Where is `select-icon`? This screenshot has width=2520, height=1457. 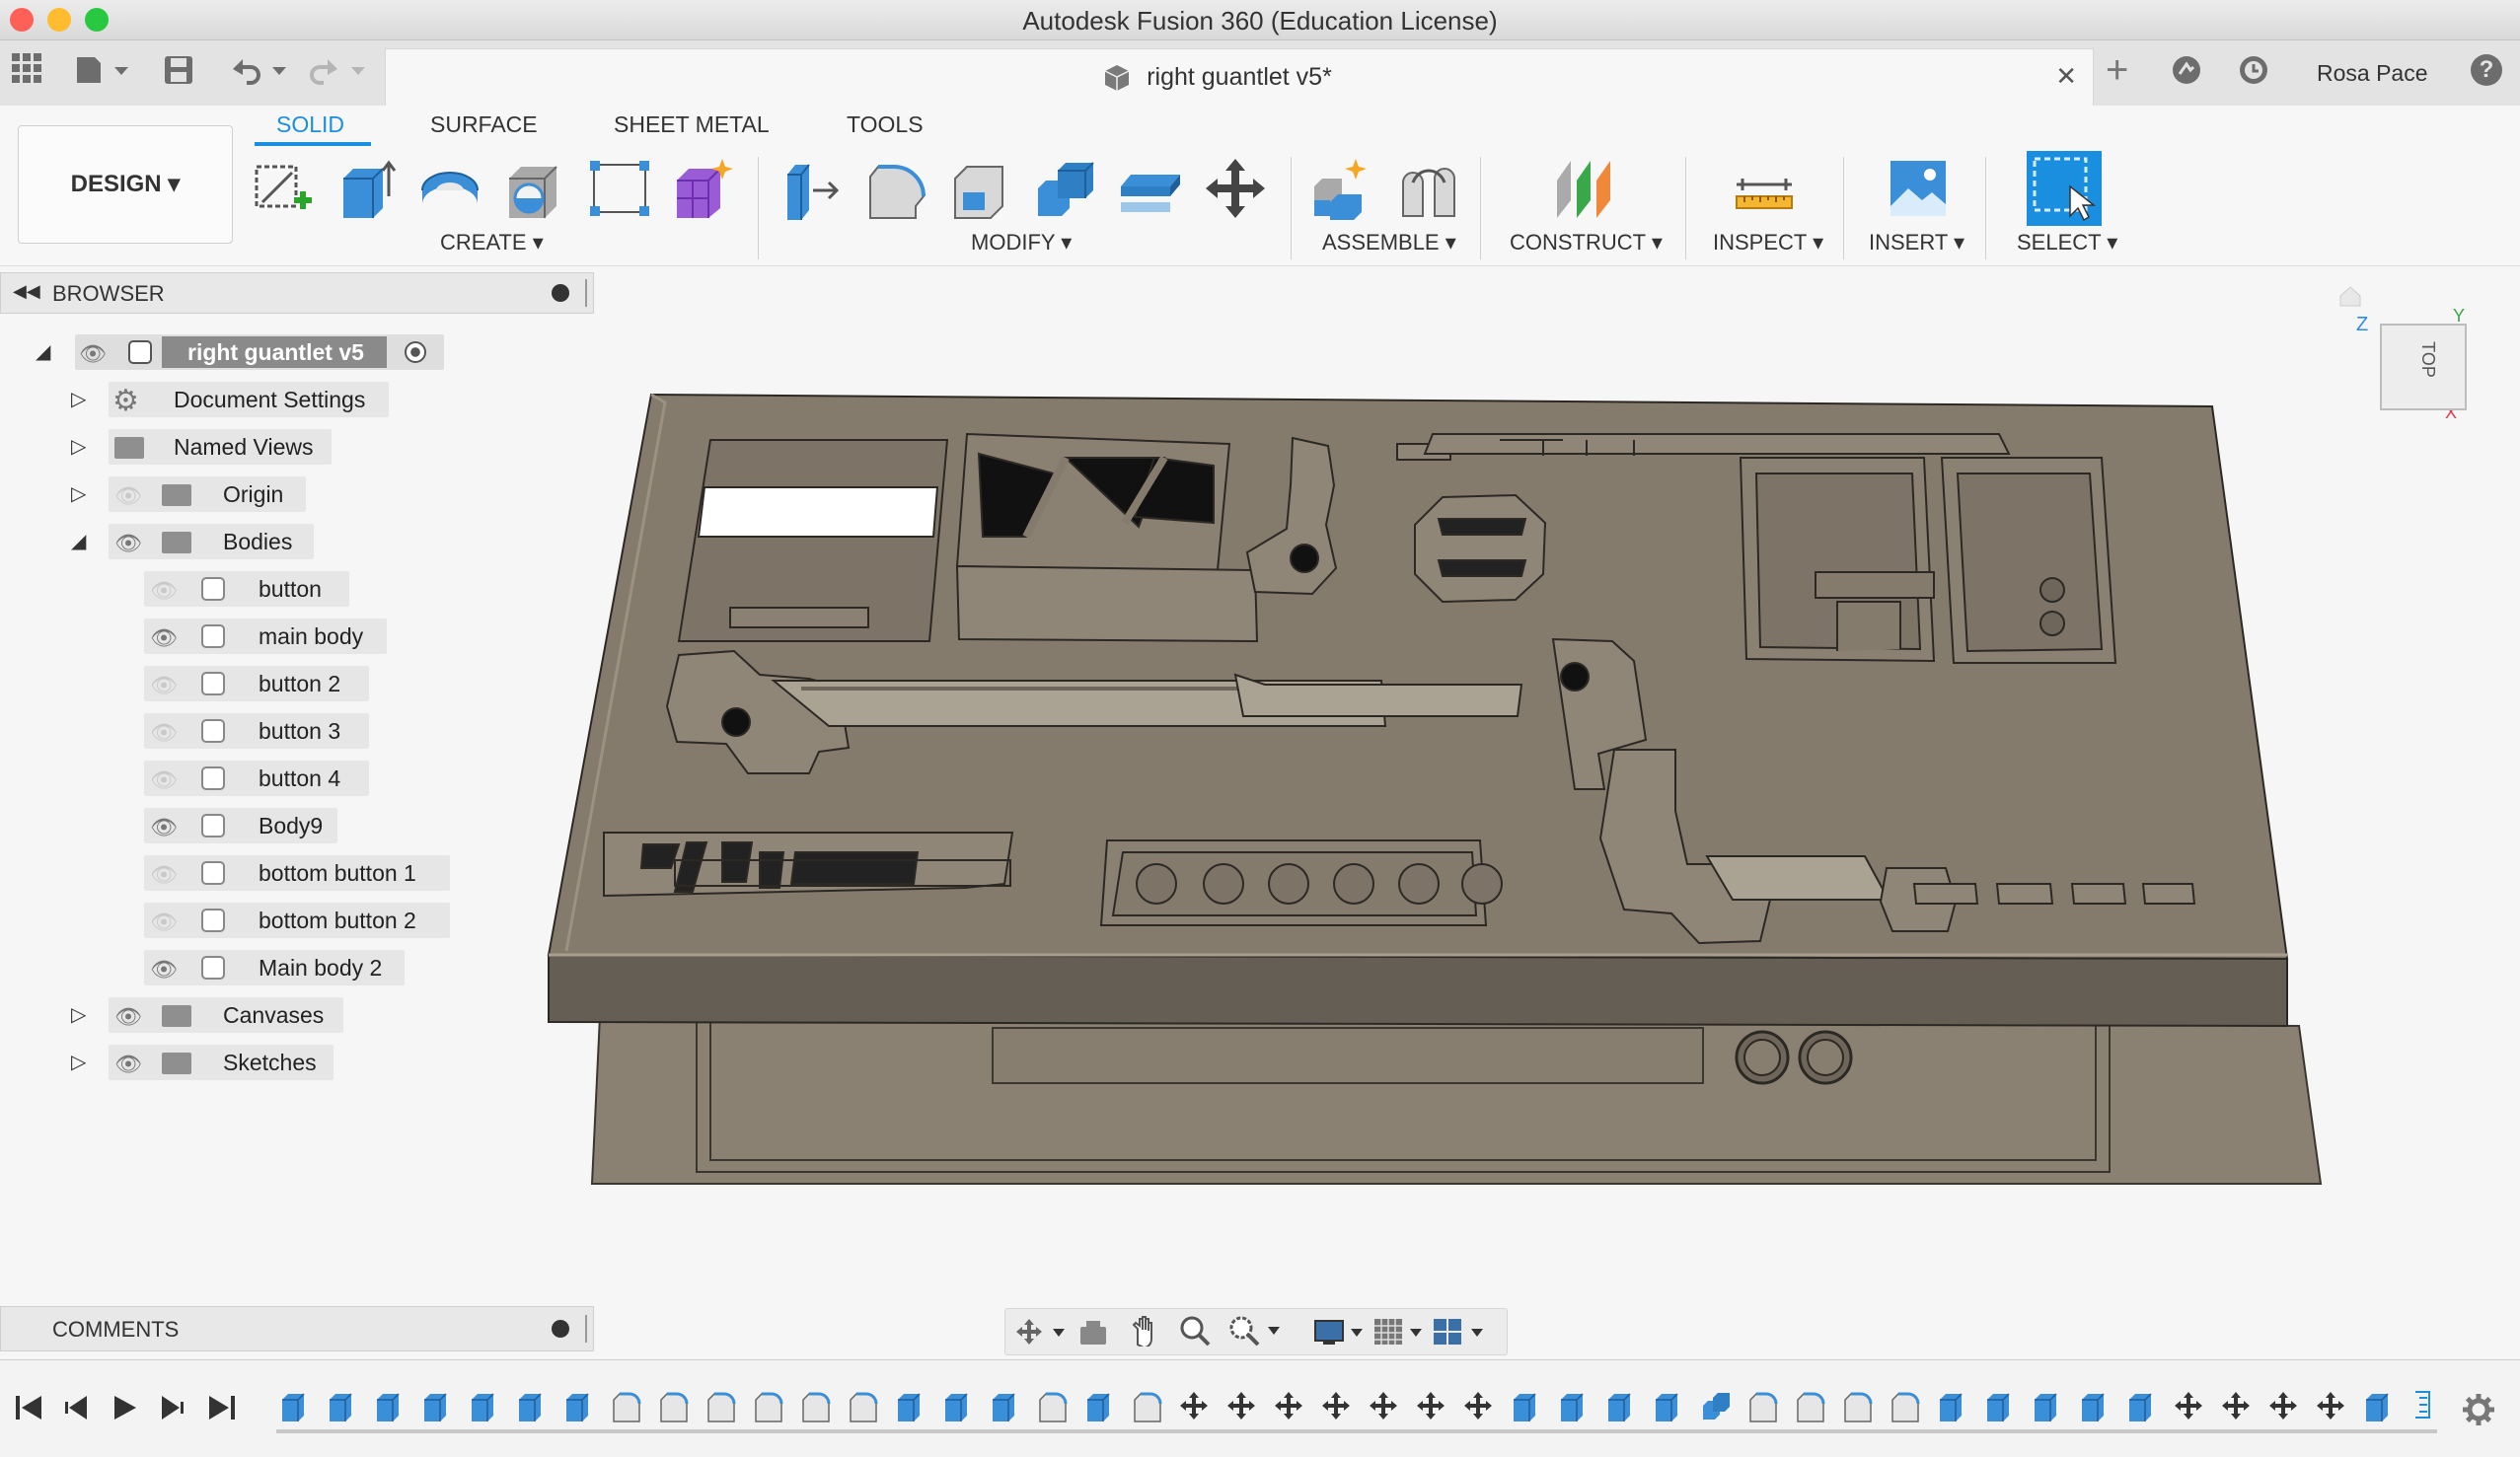
select-icon is located at coordinates (2064, 188).